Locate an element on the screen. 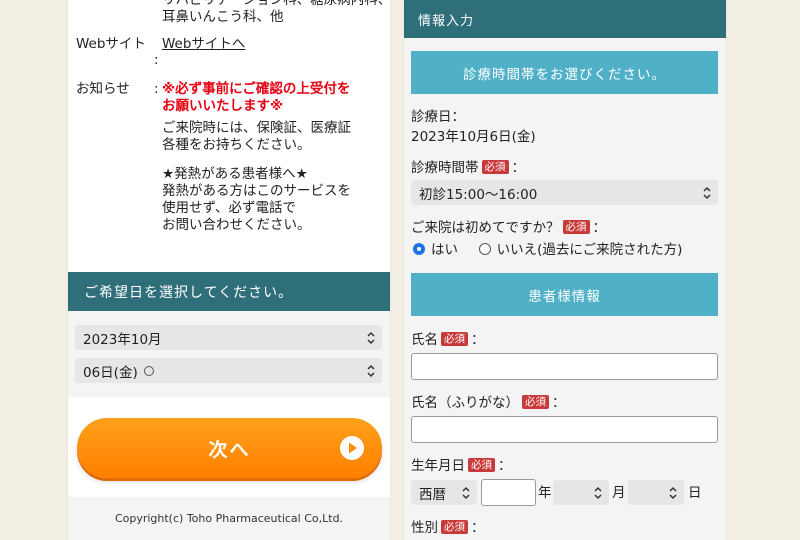  radio-no-label: いいえ(過去にご来院された方) is located at coordinates (589, 250).